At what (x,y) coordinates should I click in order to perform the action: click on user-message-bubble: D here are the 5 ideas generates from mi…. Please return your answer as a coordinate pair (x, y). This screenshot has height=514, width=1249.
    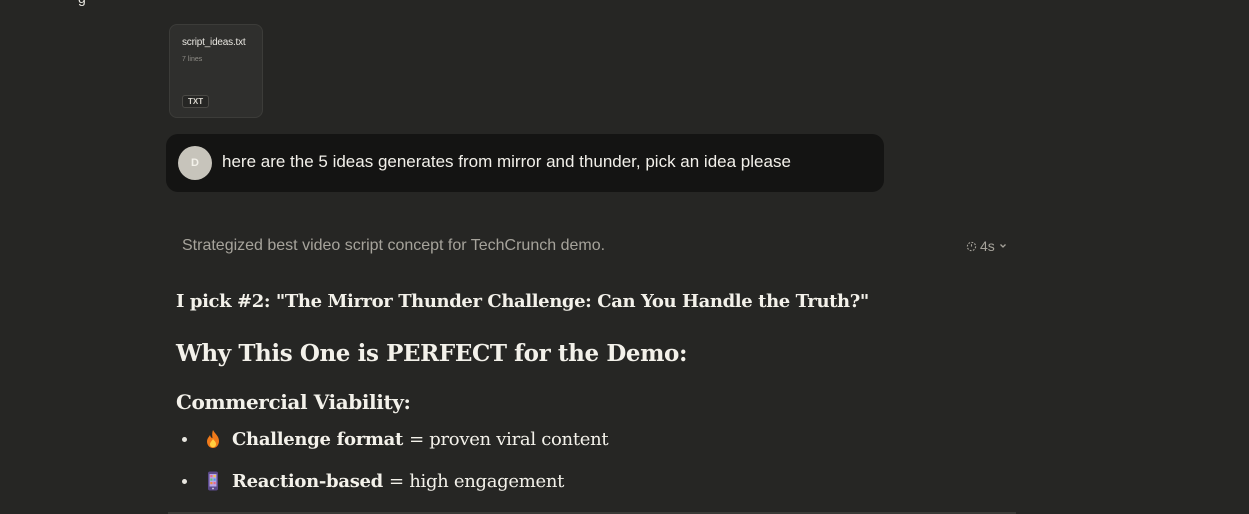
    Looking at the image, I should click on (525, 163).